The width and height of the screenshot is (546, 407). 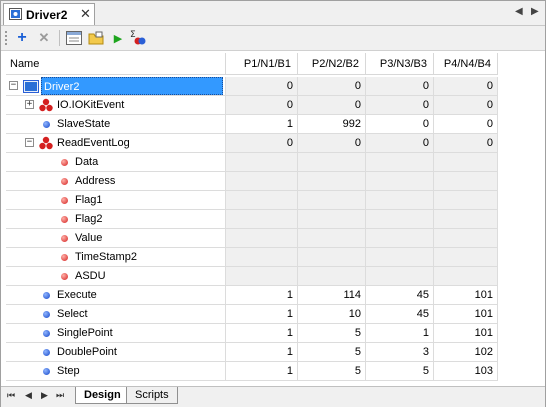 What do you see at coordinates (102, 395) in the screenshot?
I see `tab-design: Design` at bounding box center [102, 395].